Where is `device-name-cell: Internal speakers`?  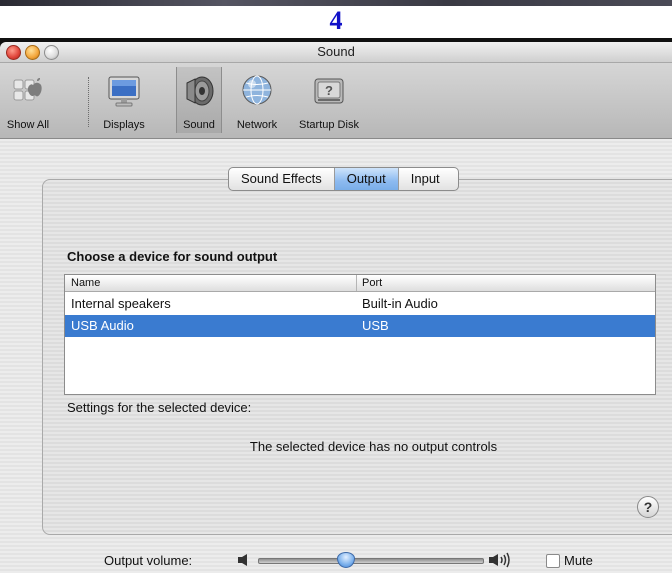
device-name-cell: Internal speakers is located at coordinates (121, 303).